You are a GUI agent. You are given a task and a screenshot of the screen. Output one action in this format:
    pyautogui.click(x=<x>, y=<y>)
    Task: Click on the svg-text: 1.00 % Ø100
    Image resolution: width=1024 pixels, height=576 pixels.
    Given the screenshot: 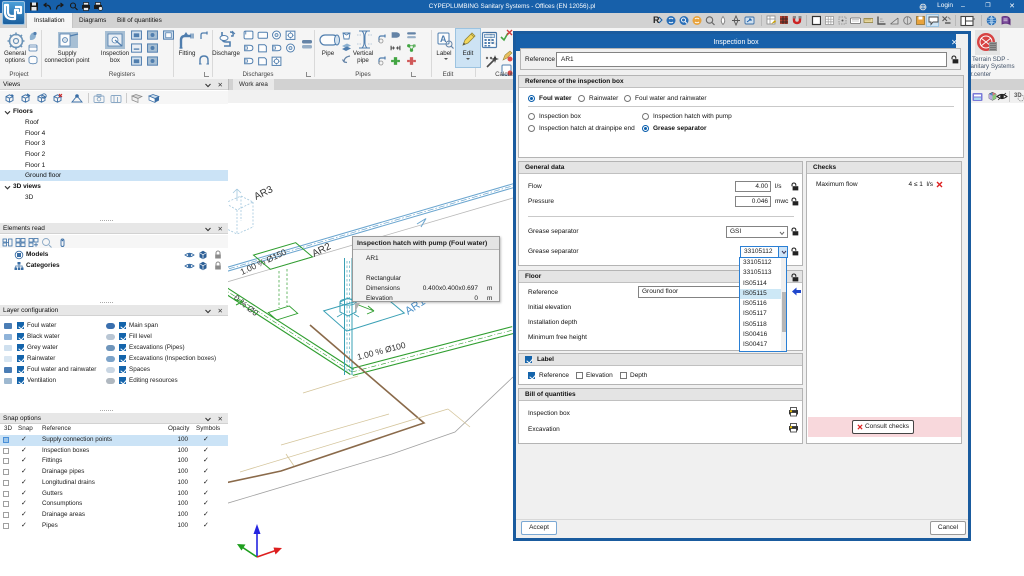 What is the action you would take?
    pyautogui.click(x=381, y=351)
    